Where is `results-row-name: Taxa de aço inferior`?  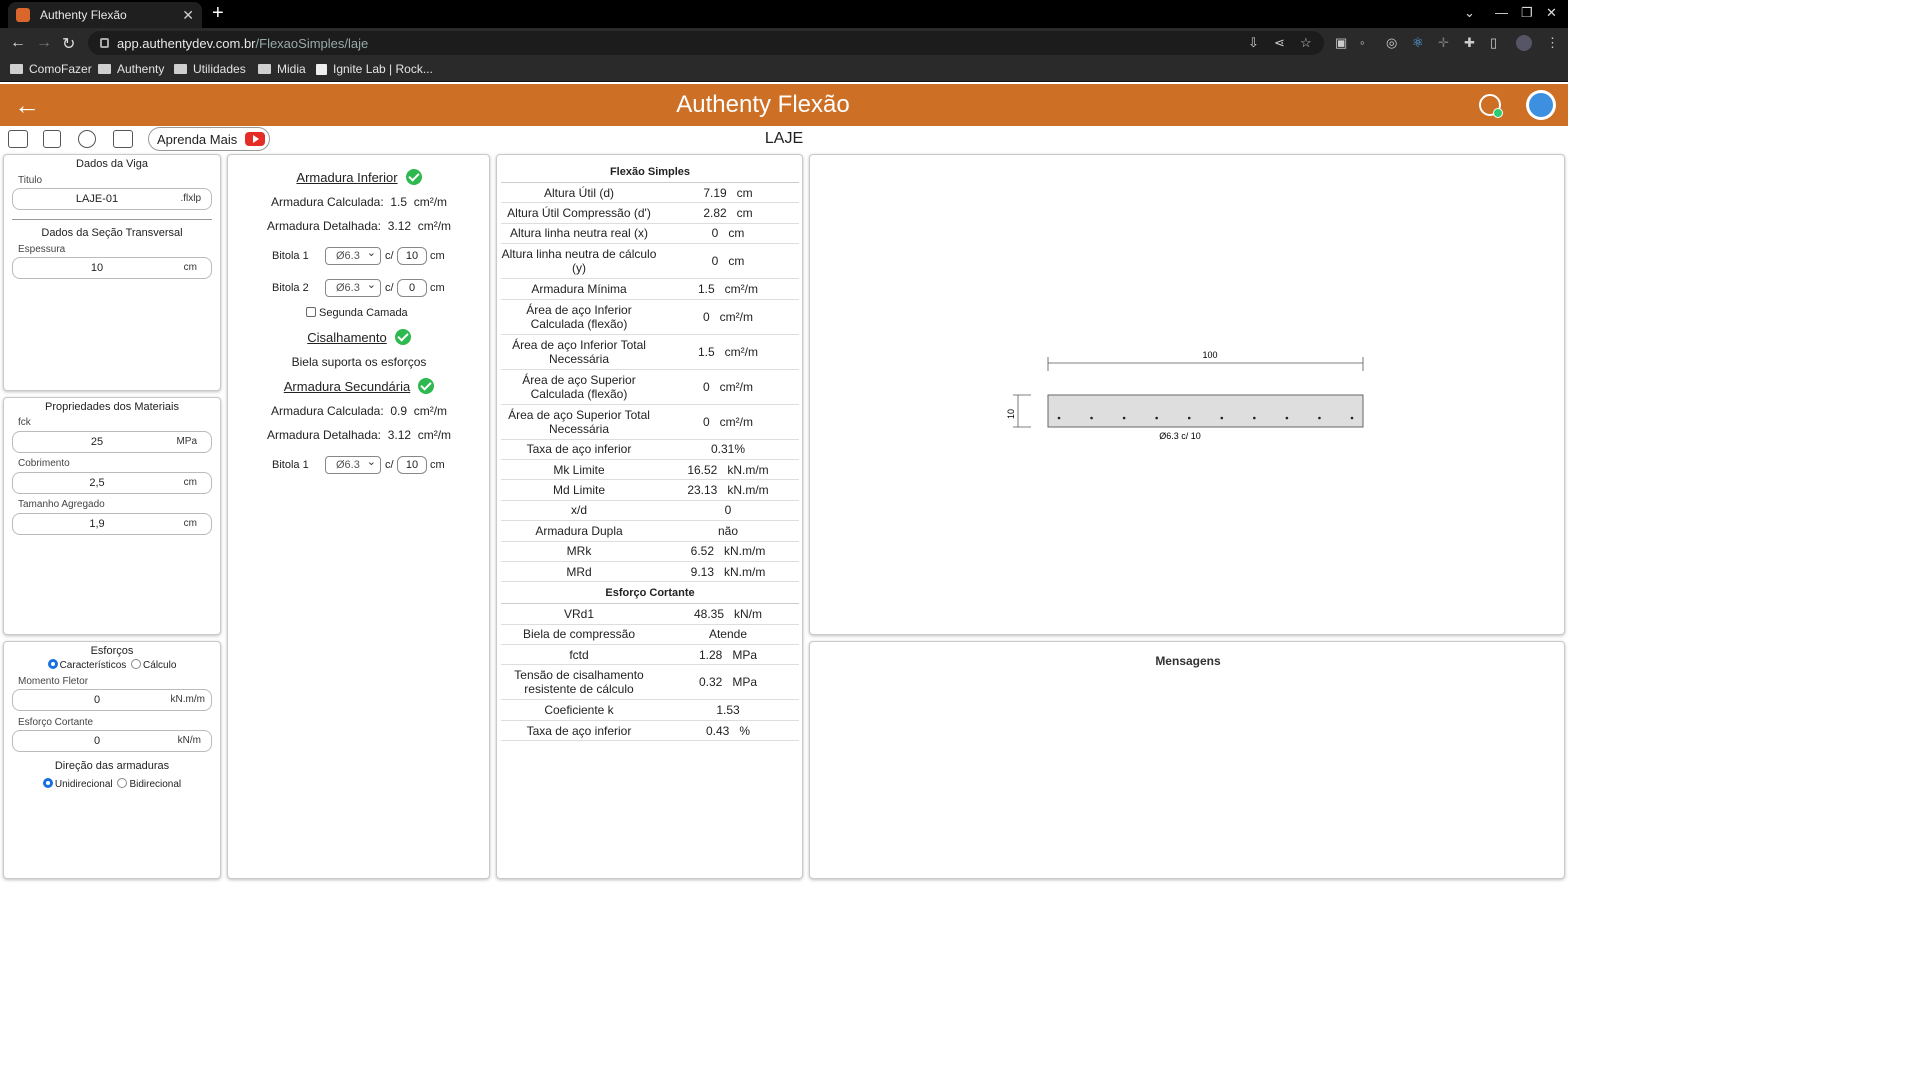
results-row-name: Taxa de aço inferior is located at coordinates (579, 730).